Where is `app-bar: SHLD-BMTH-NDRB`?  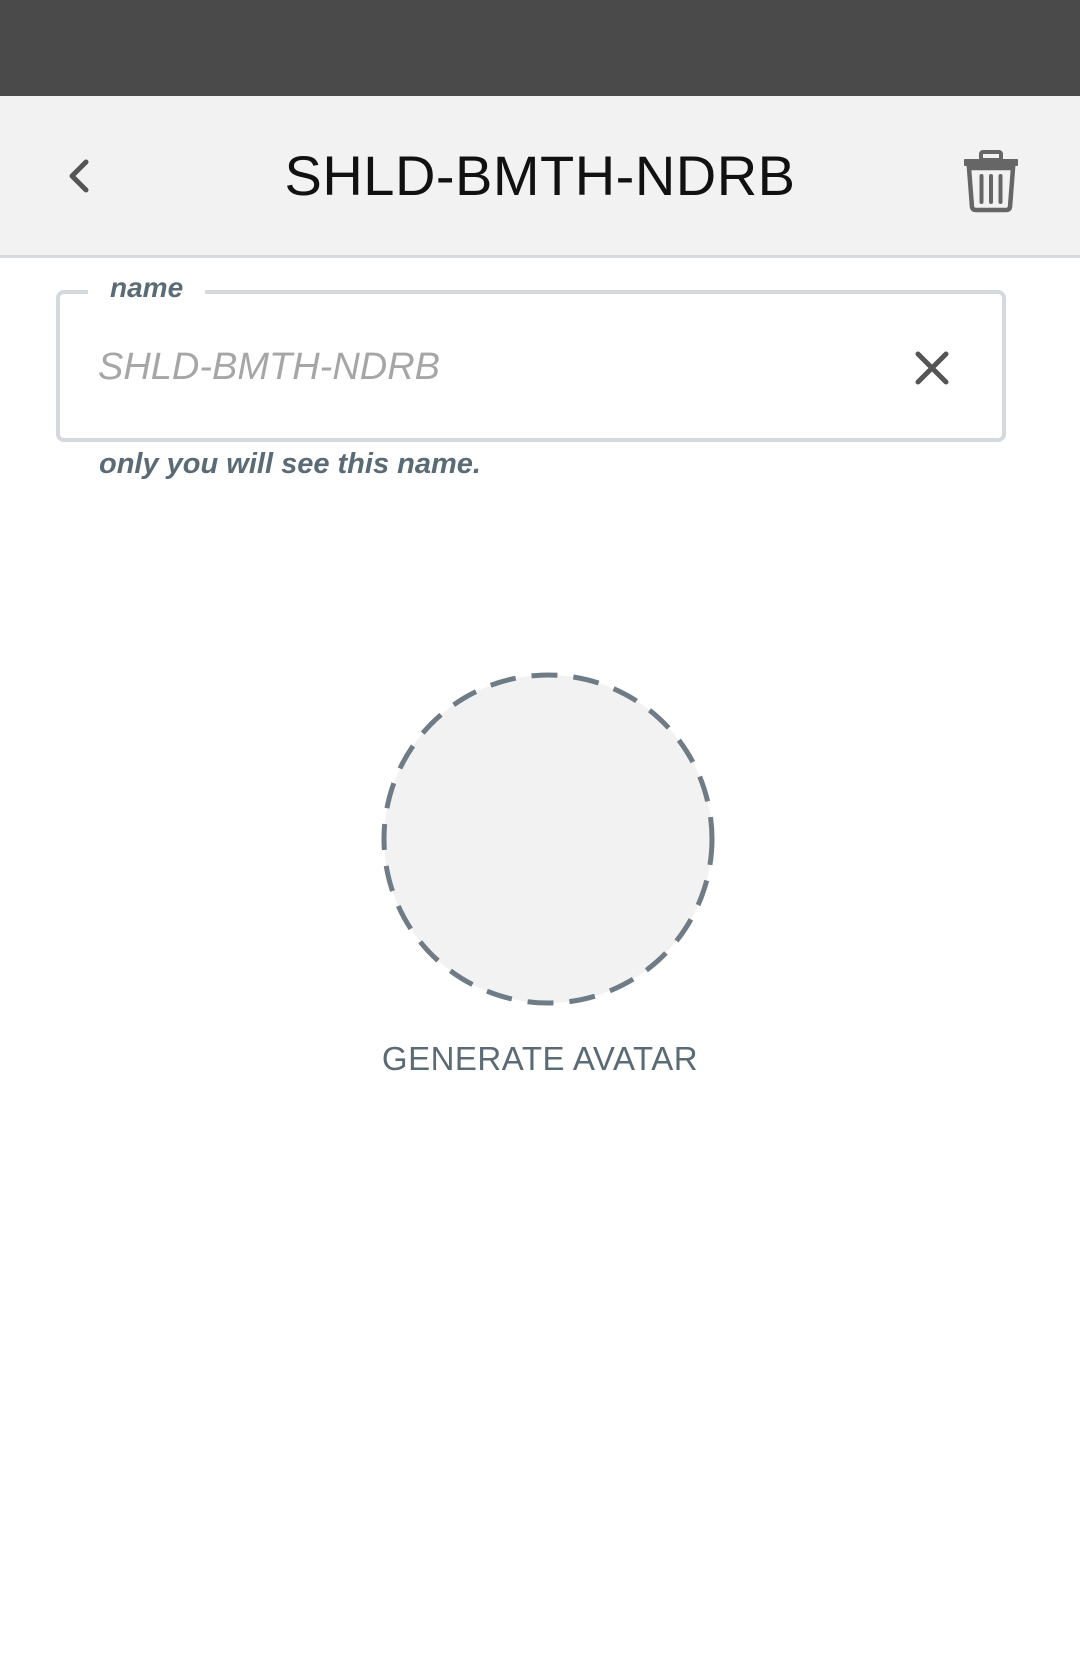 app-bar: SHLD-BMTH-NDRB is located at coordinates (540, 177).